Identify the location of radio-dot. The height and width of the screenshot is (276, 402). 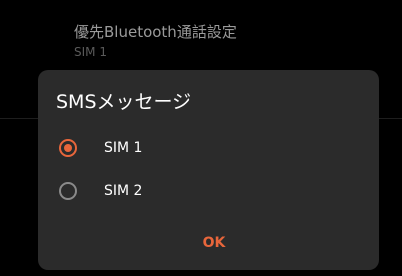
(68, 148).